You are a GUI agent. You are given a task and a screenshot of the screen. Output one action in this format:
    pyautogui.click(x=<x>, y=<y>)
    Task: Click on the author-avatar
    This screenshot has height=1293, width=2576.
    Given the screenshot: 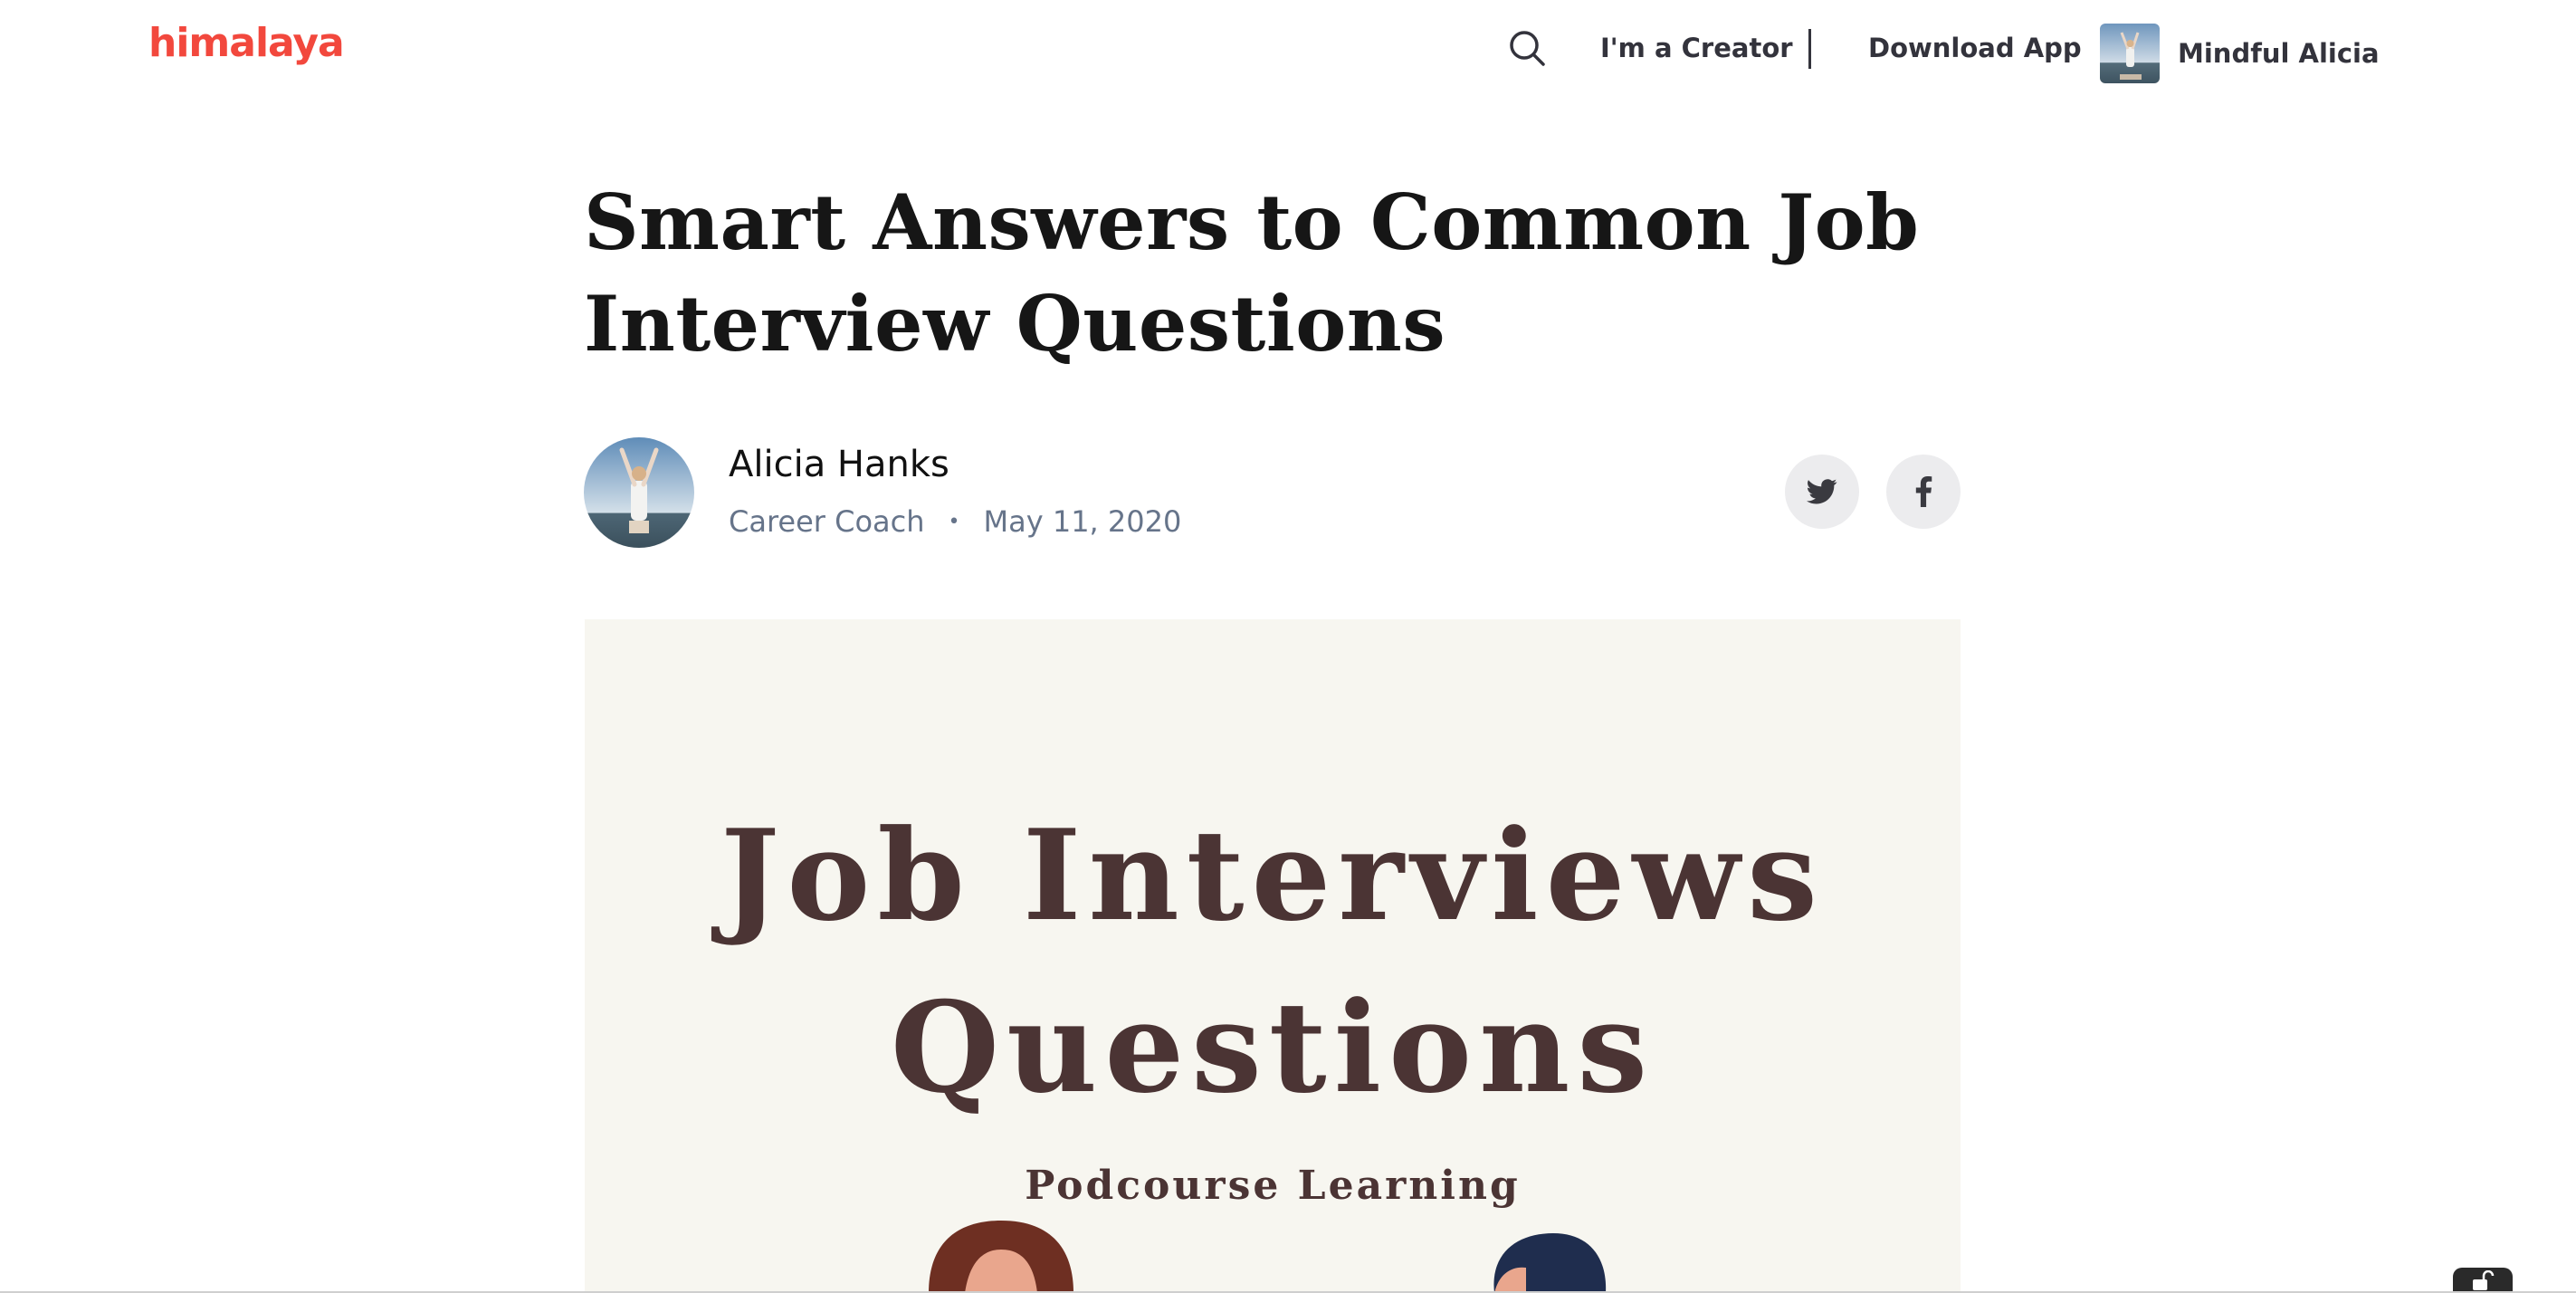 What is the action you would take?
    pyautogui.click(x=639, y=492)
    